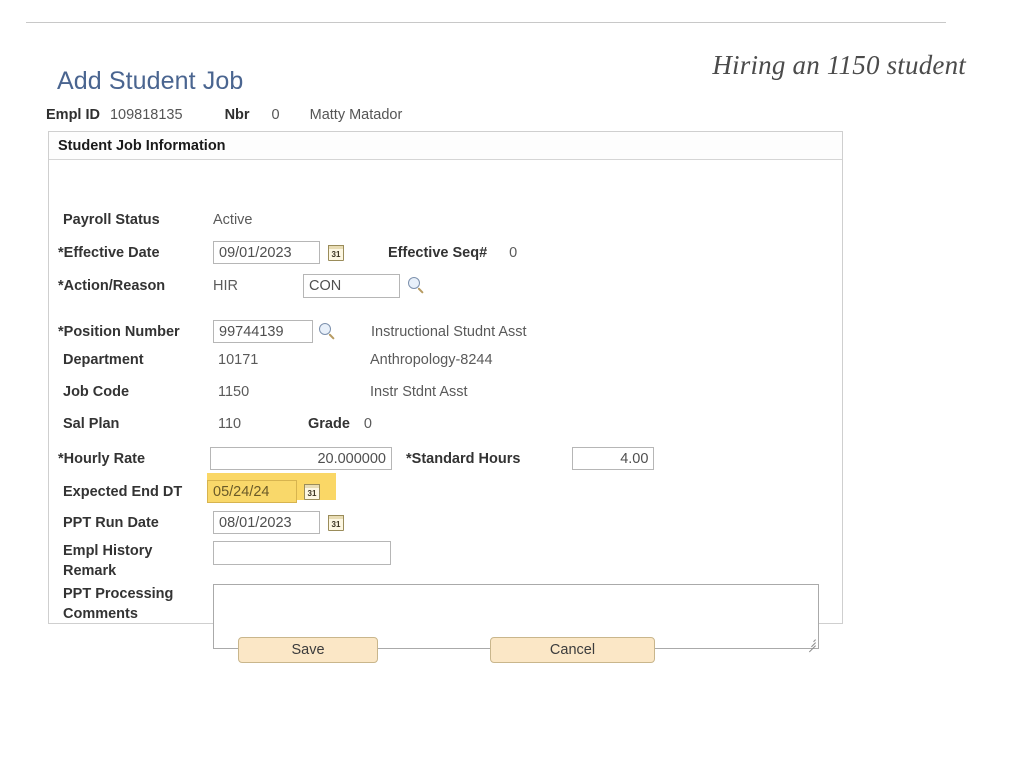 The width and height of the screenshot is (1024, 768). I want to click on department-description: Anthropology-8244, so click(431, 360).